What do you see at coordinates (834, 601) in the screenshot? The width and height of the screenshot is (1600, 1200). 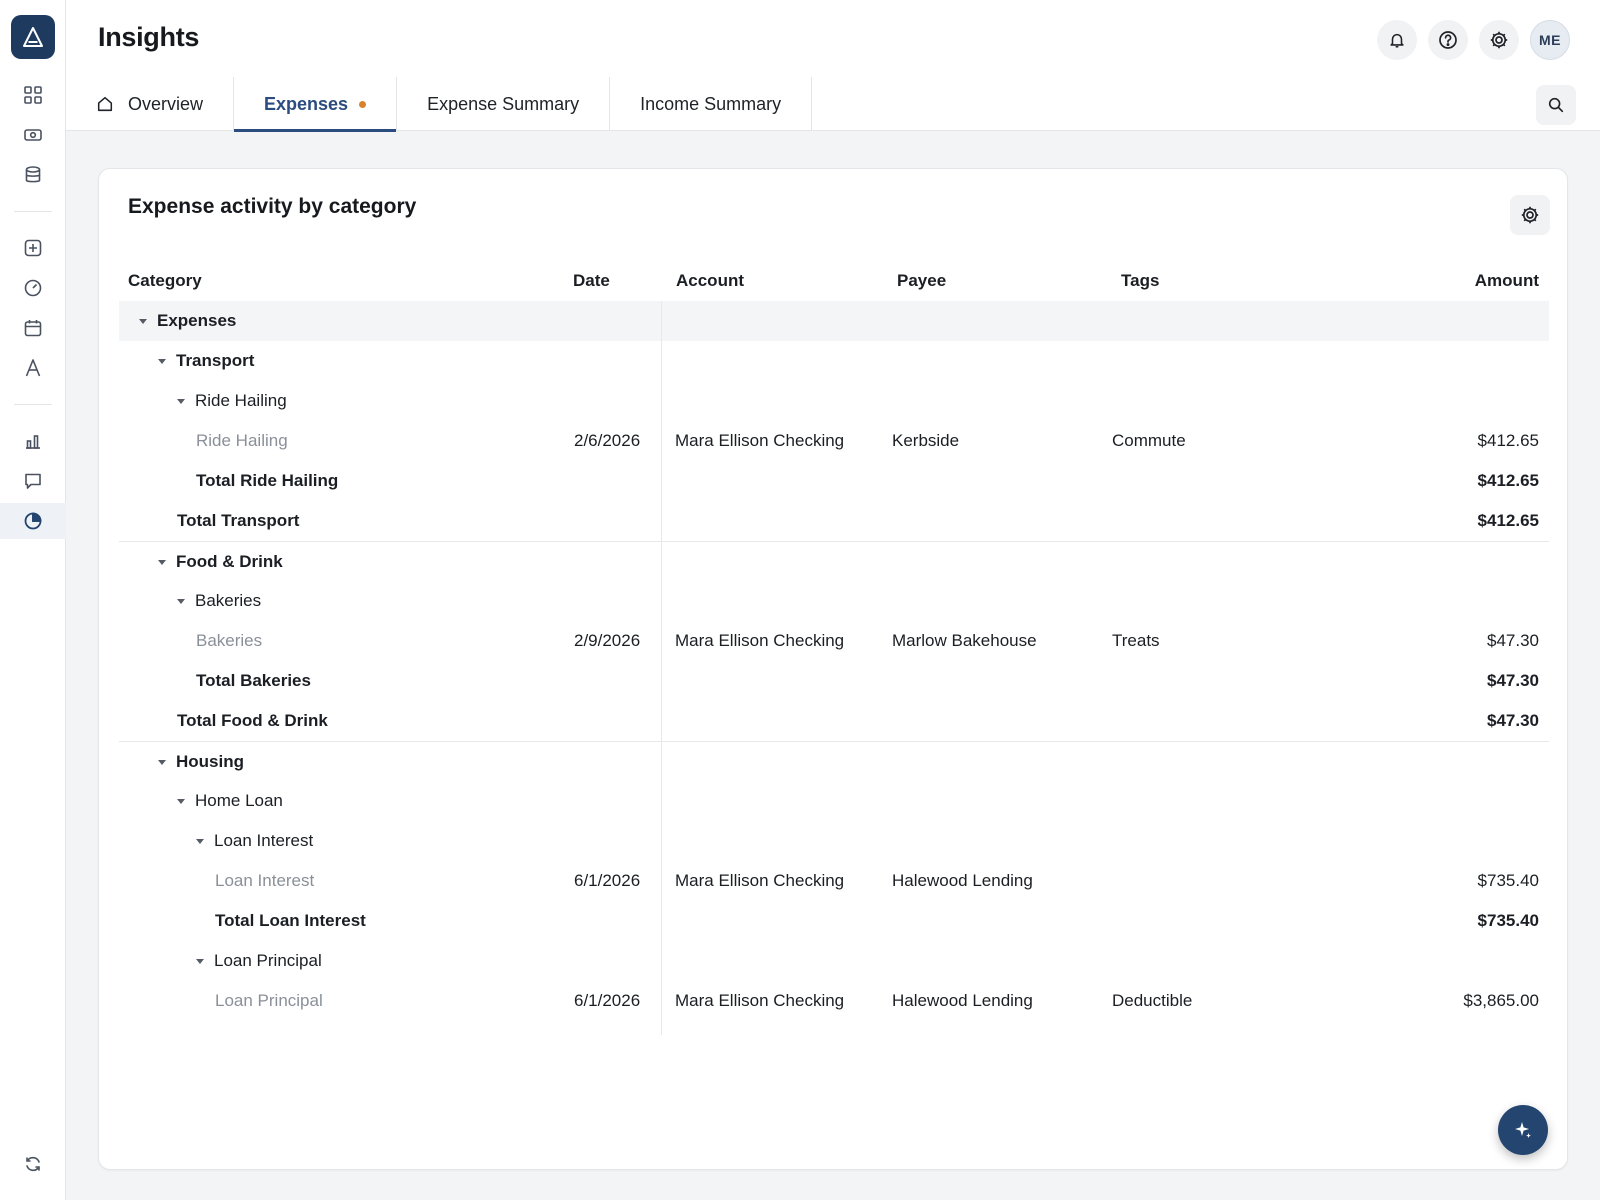 I see `table-row: Bakeries` at bounding box center [834, 601].